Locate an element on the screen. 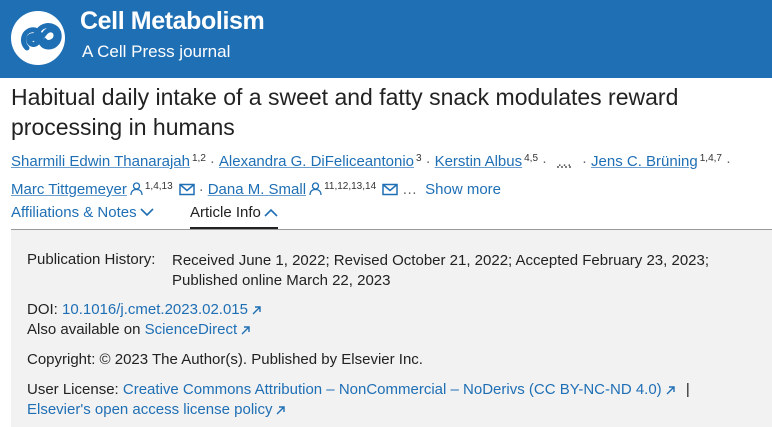 The height and width of the screenshot is (427, 772). journal-name: Cell Metabolism is located at coordinates (172, 21).